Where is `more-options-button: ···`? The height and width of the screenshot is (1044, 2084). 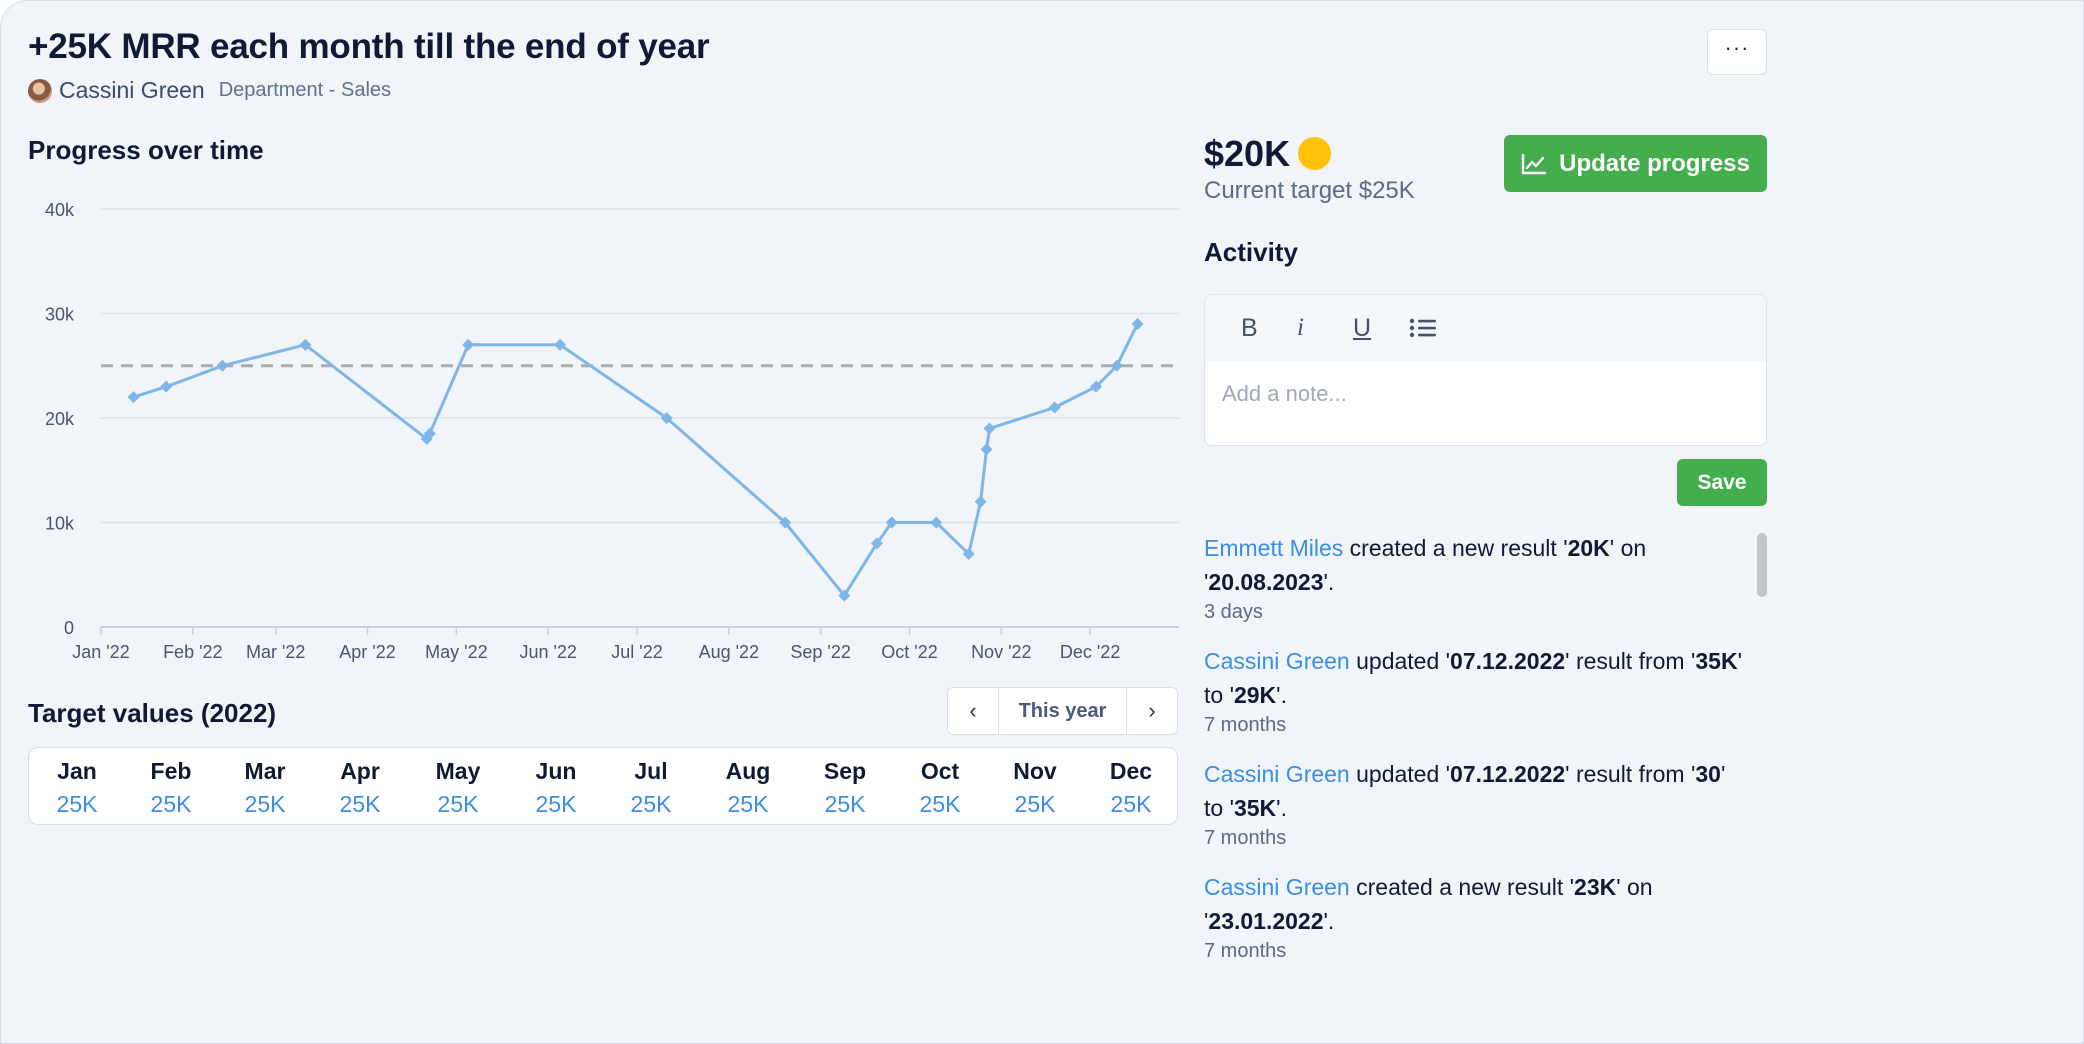 more-options-button: ··· is located at coordinates (1737, 52).